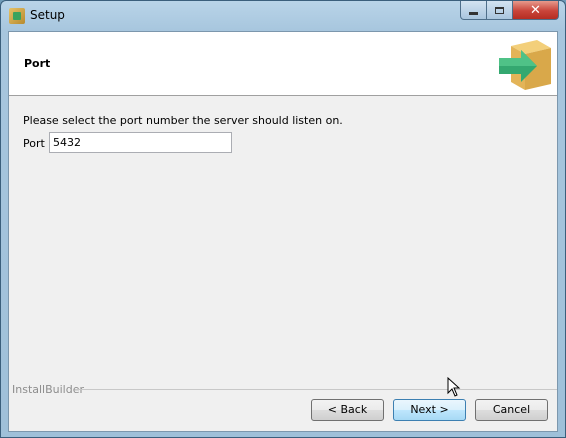 The height and width of the screenshot is (438, 566). Describe the element at coordinates (47, 15) in the screenshot. I see `window-title: Setup` at that location.